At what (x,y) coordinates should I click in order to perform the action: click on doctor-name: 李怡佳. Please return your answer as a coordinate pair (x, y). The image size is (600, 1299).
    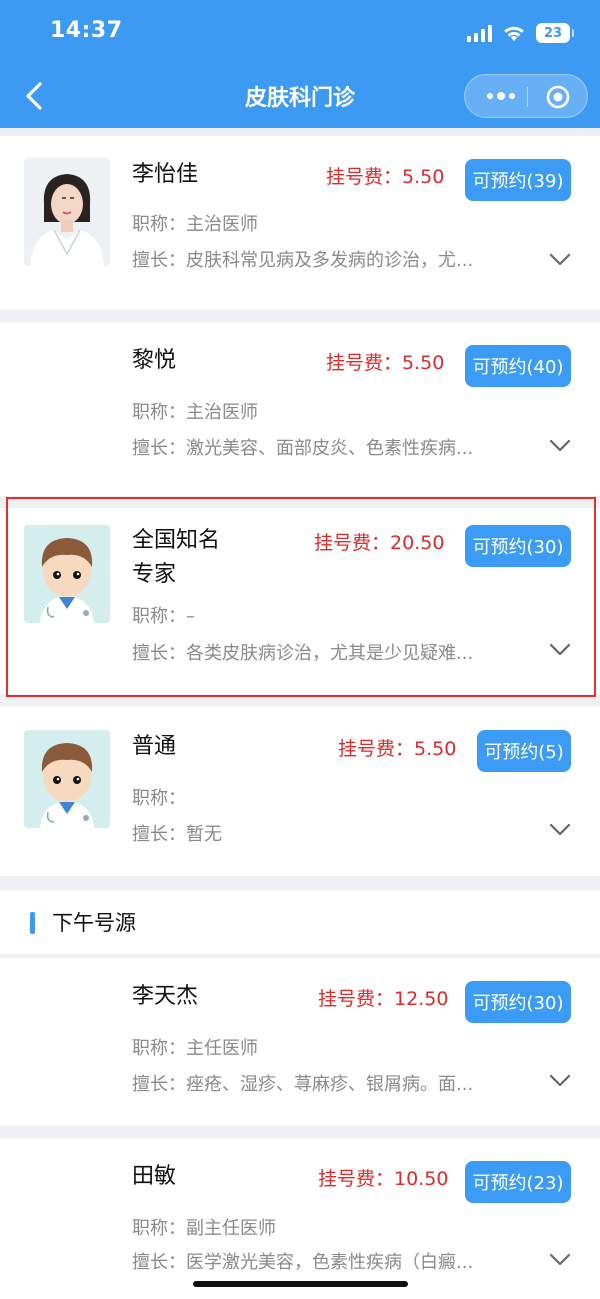
    Looking at the image, I should click on (165, 174).